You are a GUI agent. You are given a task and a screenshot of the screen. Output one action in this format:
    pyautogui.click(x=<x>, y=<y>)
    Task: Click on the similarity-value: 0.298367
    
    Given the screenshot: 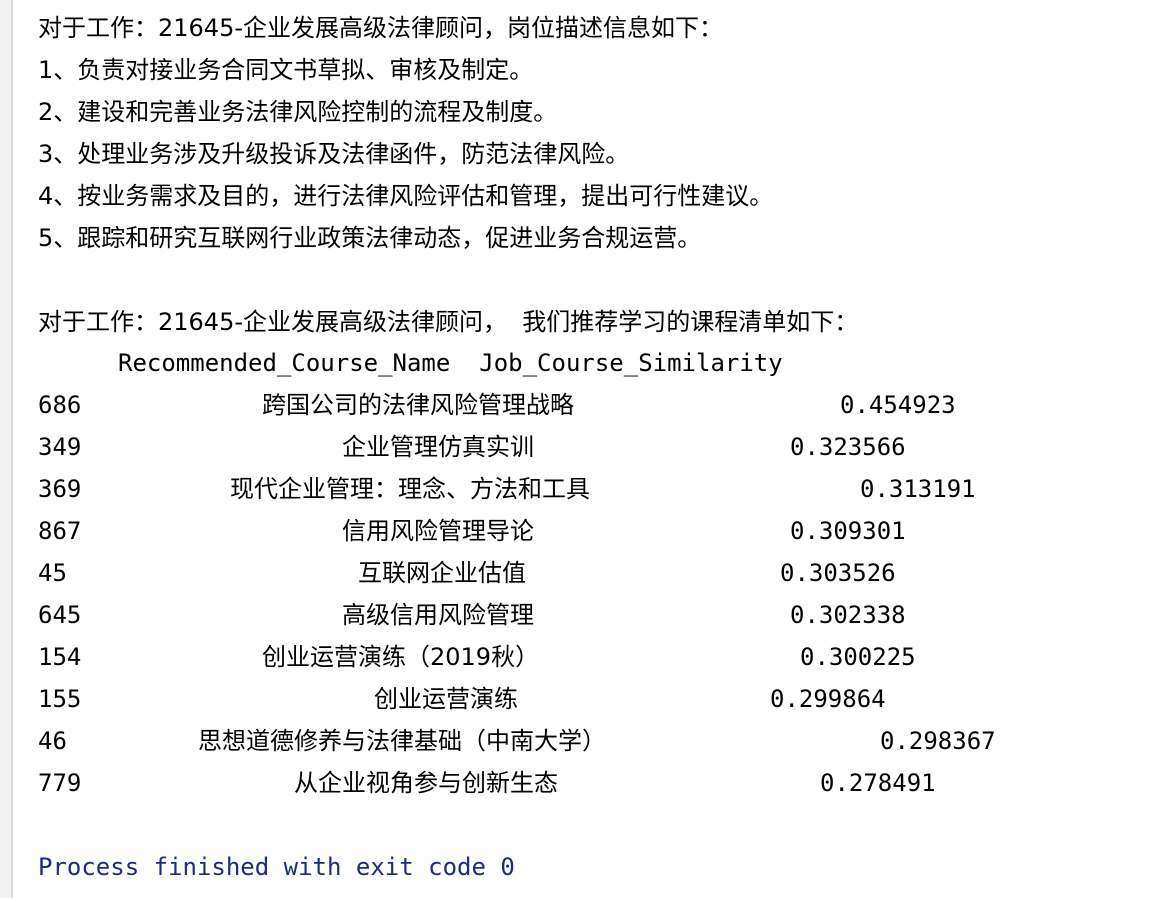 What is the action you would take?
    pyautogui.click(x=938, y=741)
    